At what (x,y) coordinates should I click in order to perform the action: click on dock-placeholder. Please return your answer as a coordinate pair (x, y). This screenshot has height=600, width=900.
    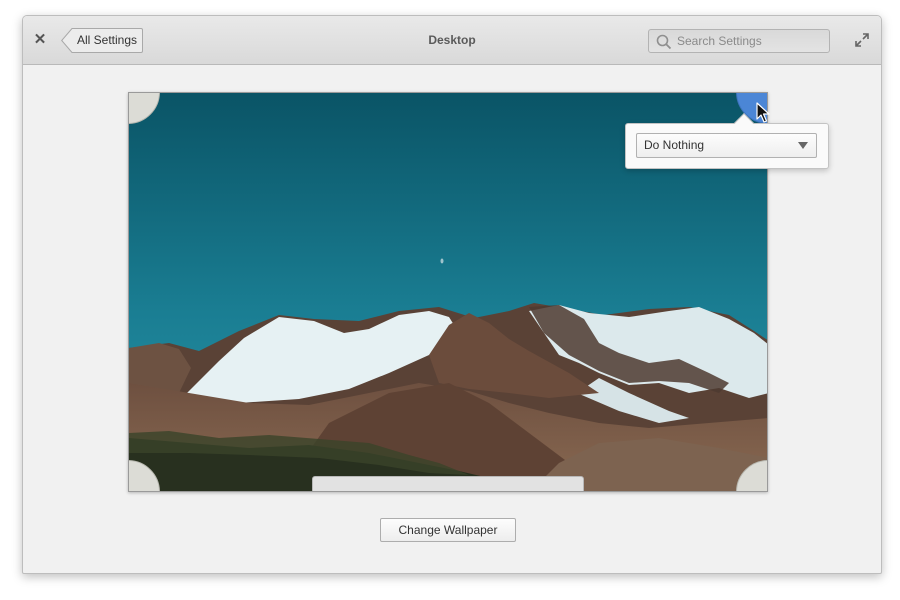
    Looking at the image, I should click on (448, 483).